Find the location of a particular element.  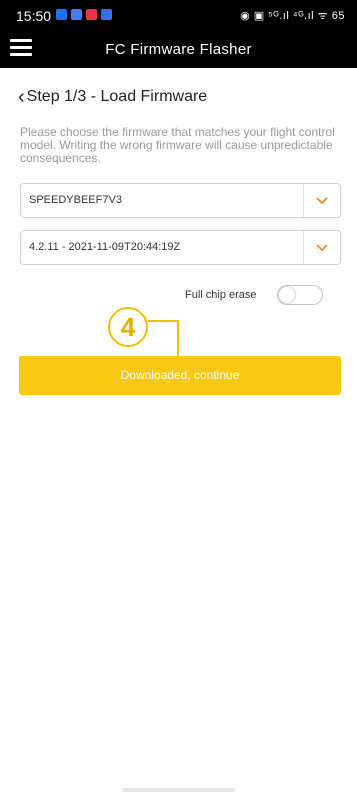

continue-button: Downloaded, continue is located at coordinates (180, 375).